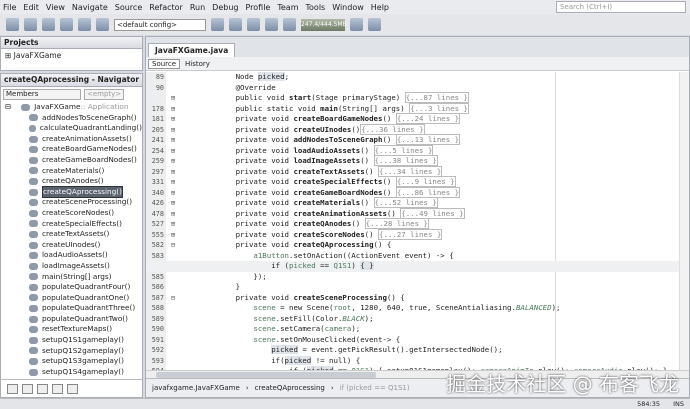 Image resolution: width=690 pixels, height=409 pixels. Describe the element at coordinates (348, 7) in the screenshot. I see `menu-window: Window` at that location.